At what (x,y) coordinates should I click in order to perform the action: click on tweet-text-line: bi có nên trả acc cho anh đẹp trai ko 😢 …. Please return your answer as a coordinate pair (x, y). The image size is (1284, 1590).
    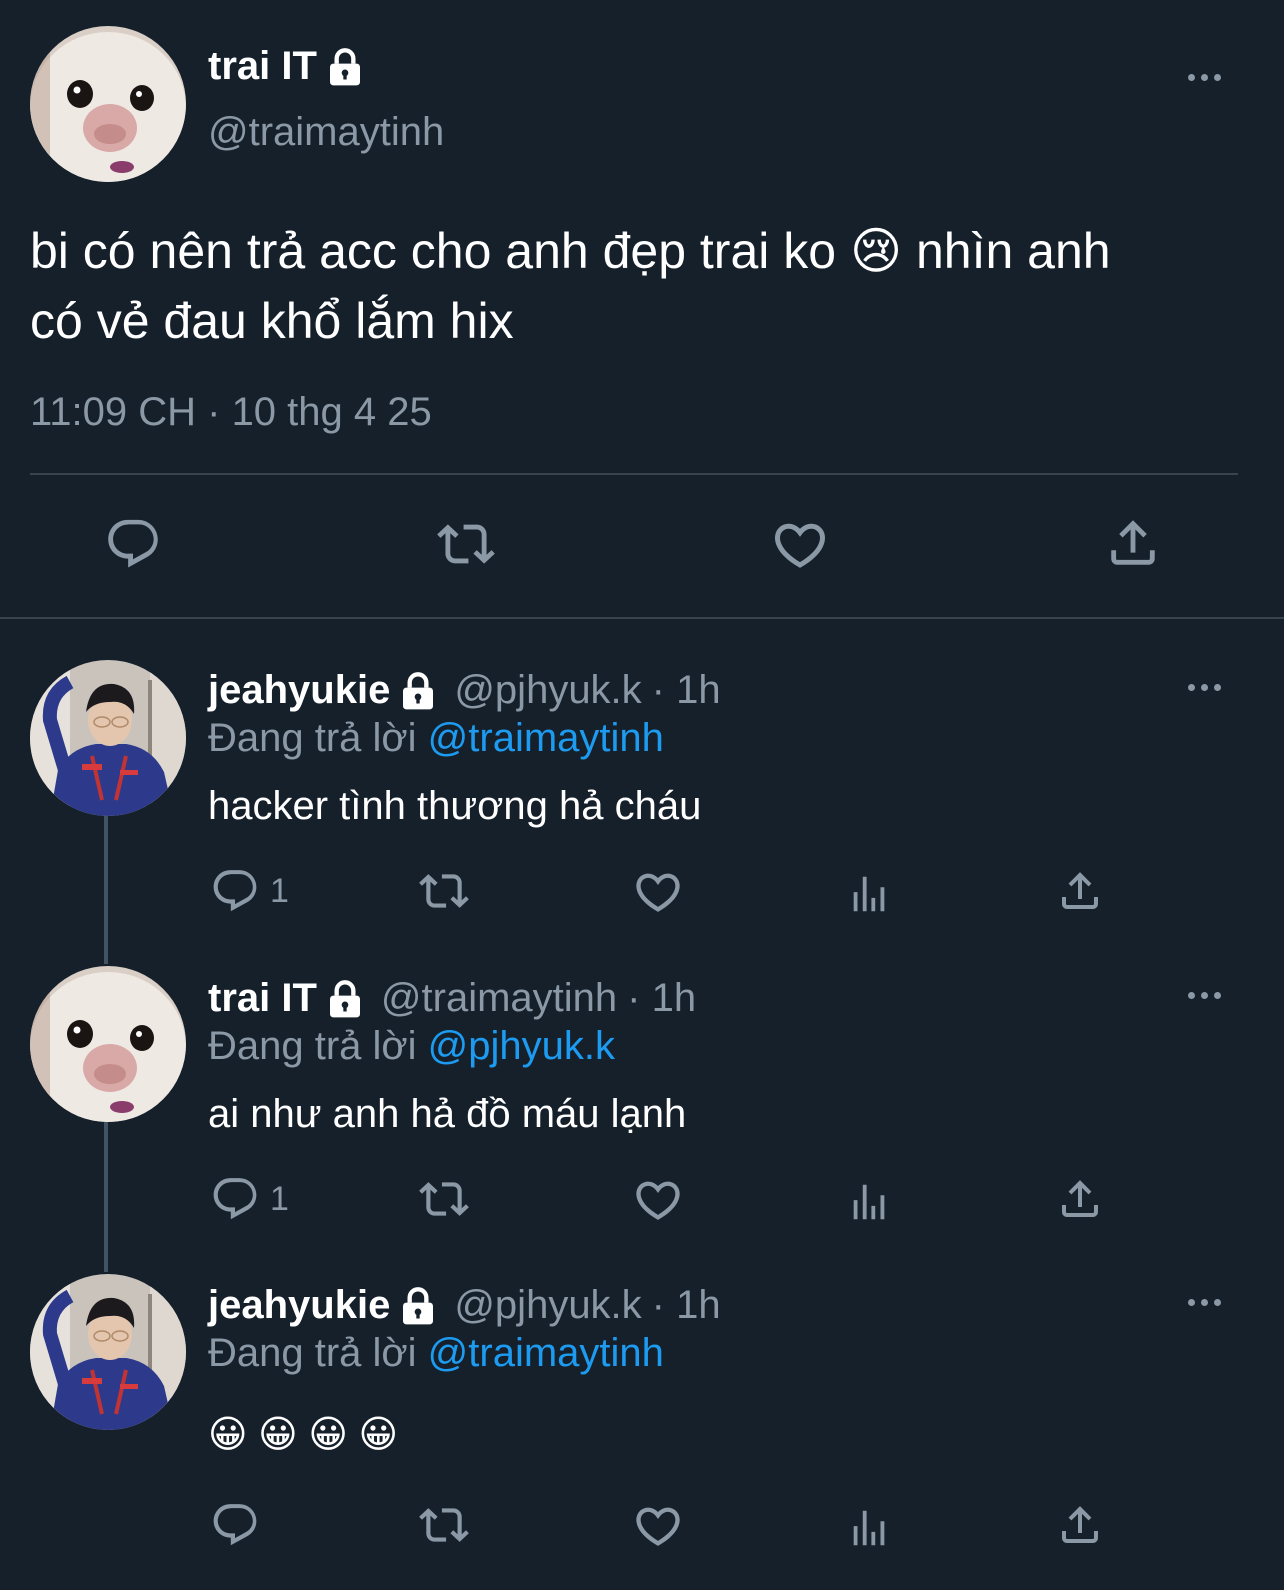
    Looking at the image, I should click on (570, 251).